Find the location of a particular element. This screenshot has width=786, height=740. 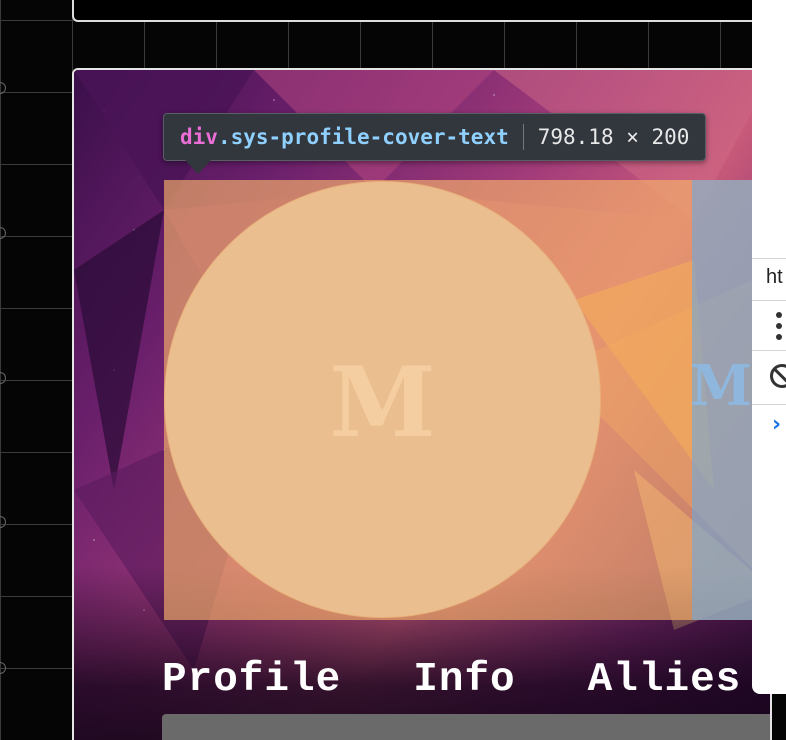

profile-tab-bar: Profile Info Allies is located at coordinates (451, 680).